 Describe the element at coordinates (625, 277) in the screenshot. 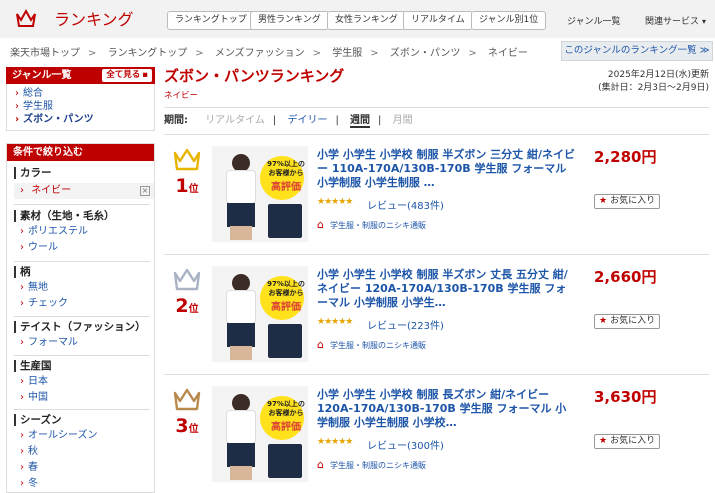

I see `product-price: 2,660円` at that location.